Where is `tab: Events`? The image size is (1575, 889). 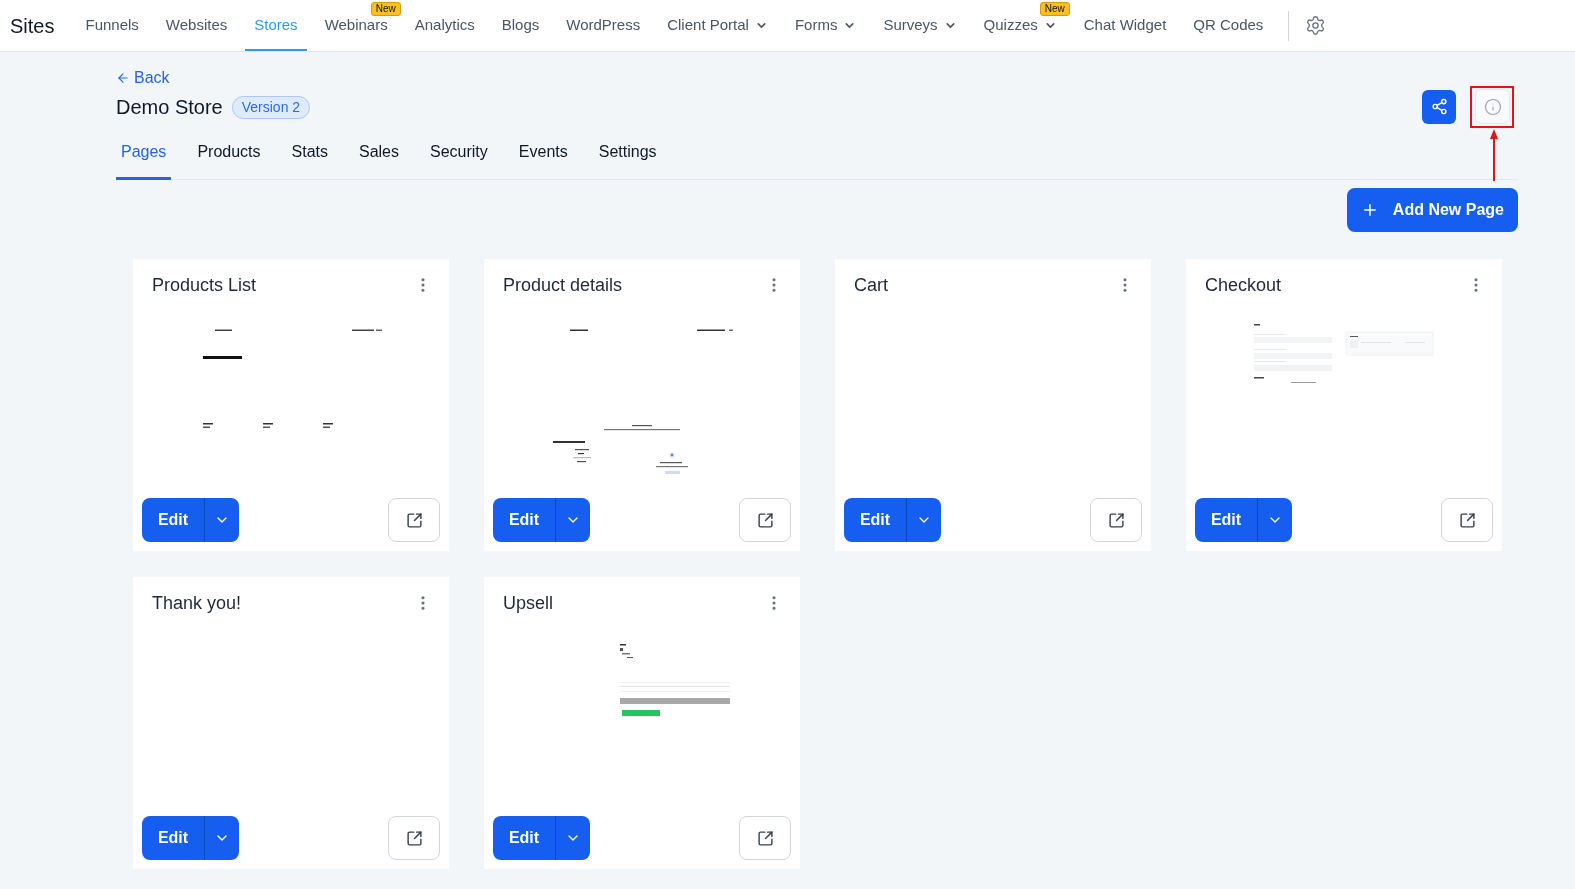 tab: Events is located at coordinates (543, 159).